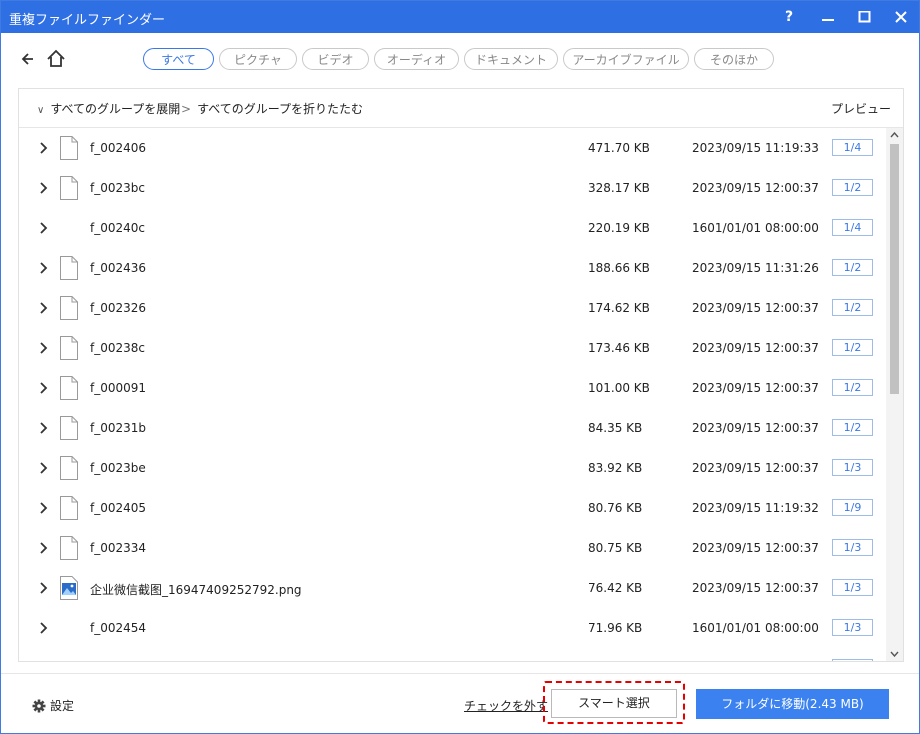 The height and width of the screenshot is (734, 920). What do you see at coordinates (511, 59) in the screenshot?
I see `tab-documents: ドキュメント` at bounding box center [511, 59].